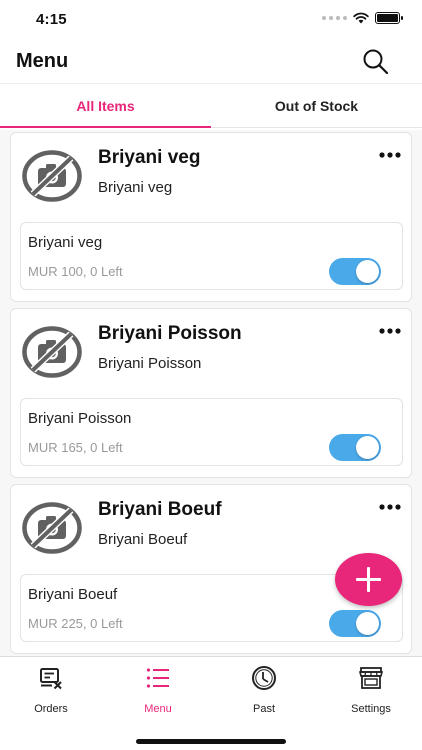 This screenshot has height=750, width=422. Describe the element at coordinates (150, 363) in the screenshot. I see `item-subtitle: Briyani Poisson` at that location.